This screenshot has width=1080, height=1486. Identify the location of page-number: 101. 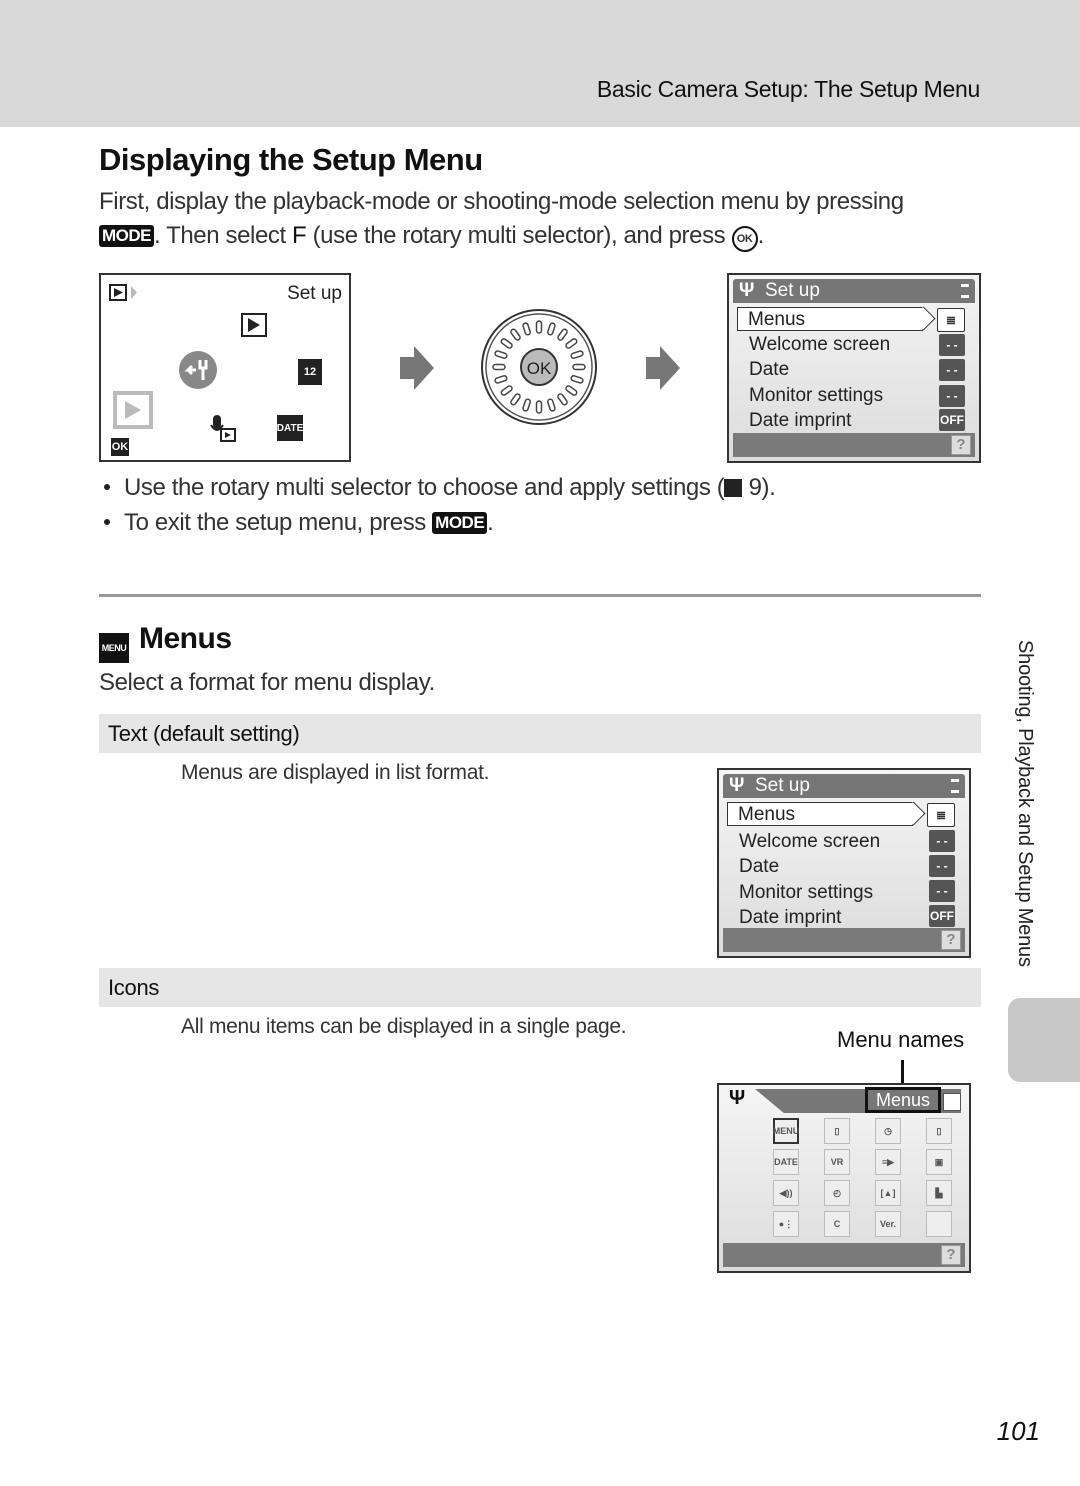
(1018, 1431).